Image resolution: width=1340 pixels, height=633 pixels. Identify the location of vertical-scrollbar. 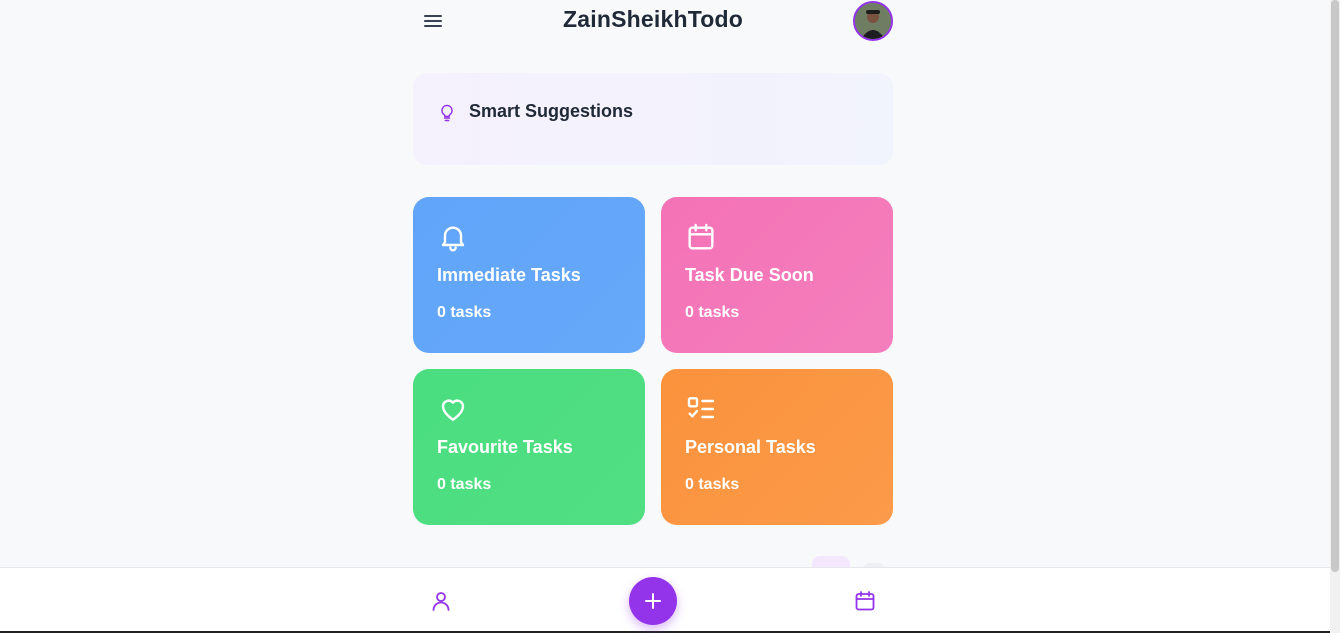
(1335, 316).